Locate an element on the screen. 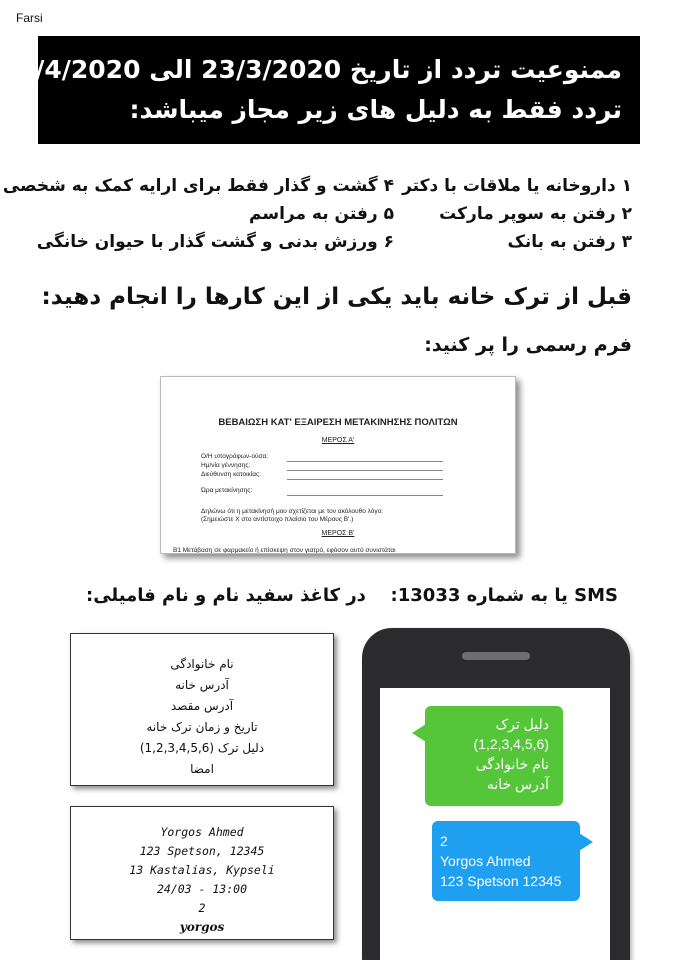 The height and width of the screenshot is (960, 678). reason-item: ۲ رفتن به سوپر مارکت is located at coordinates (535, 214).